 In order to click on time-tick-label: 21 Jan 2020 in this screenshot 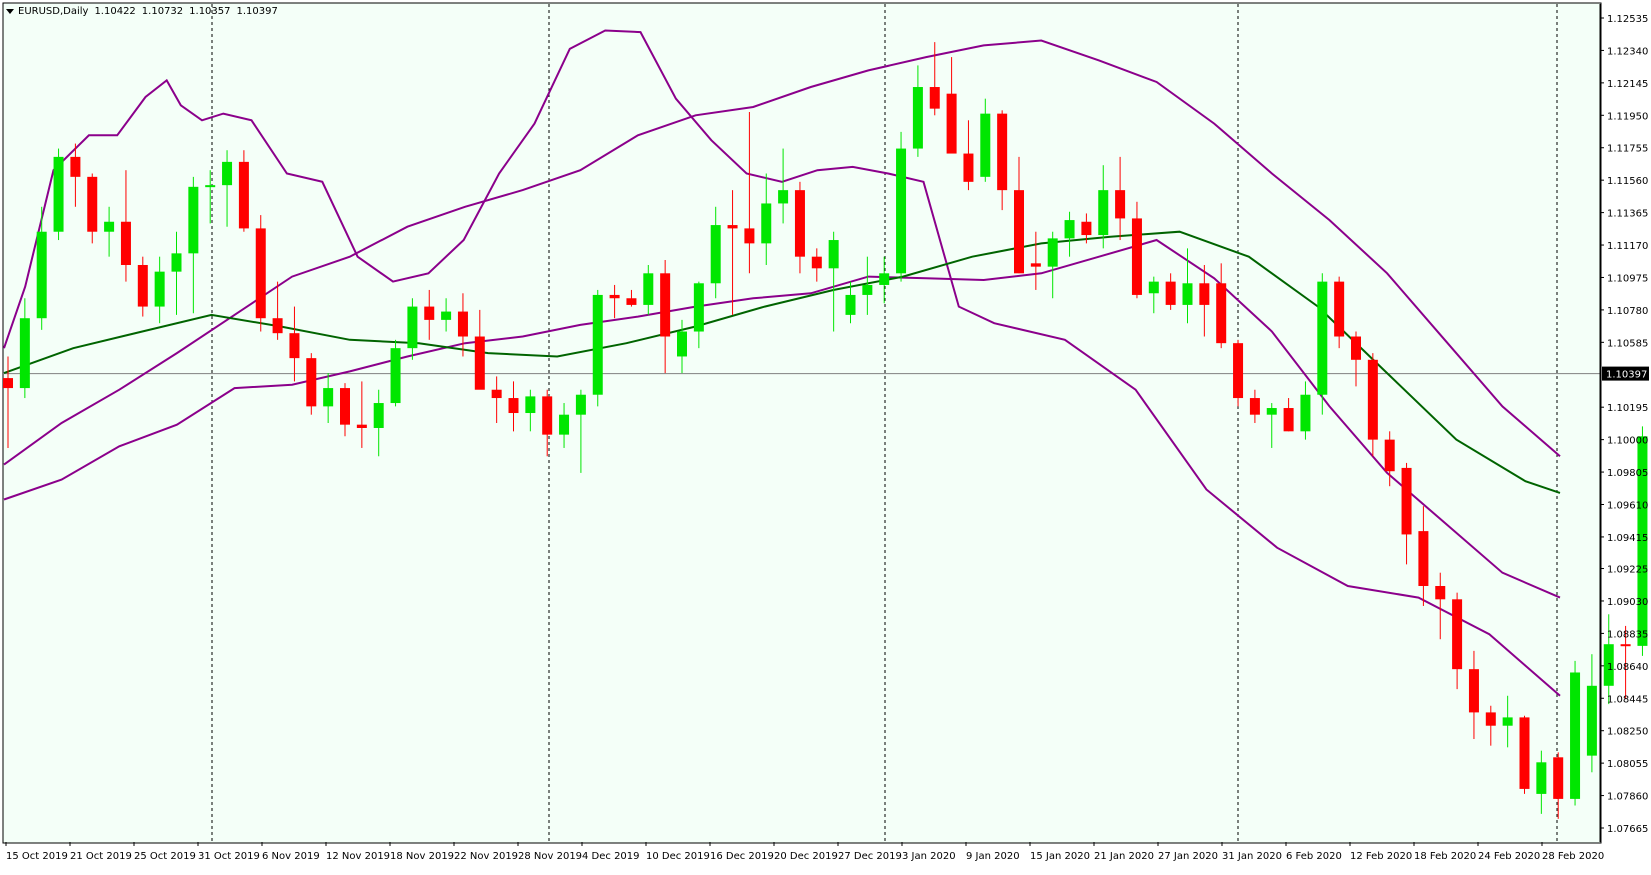, I will do `click(1124, 856)`.